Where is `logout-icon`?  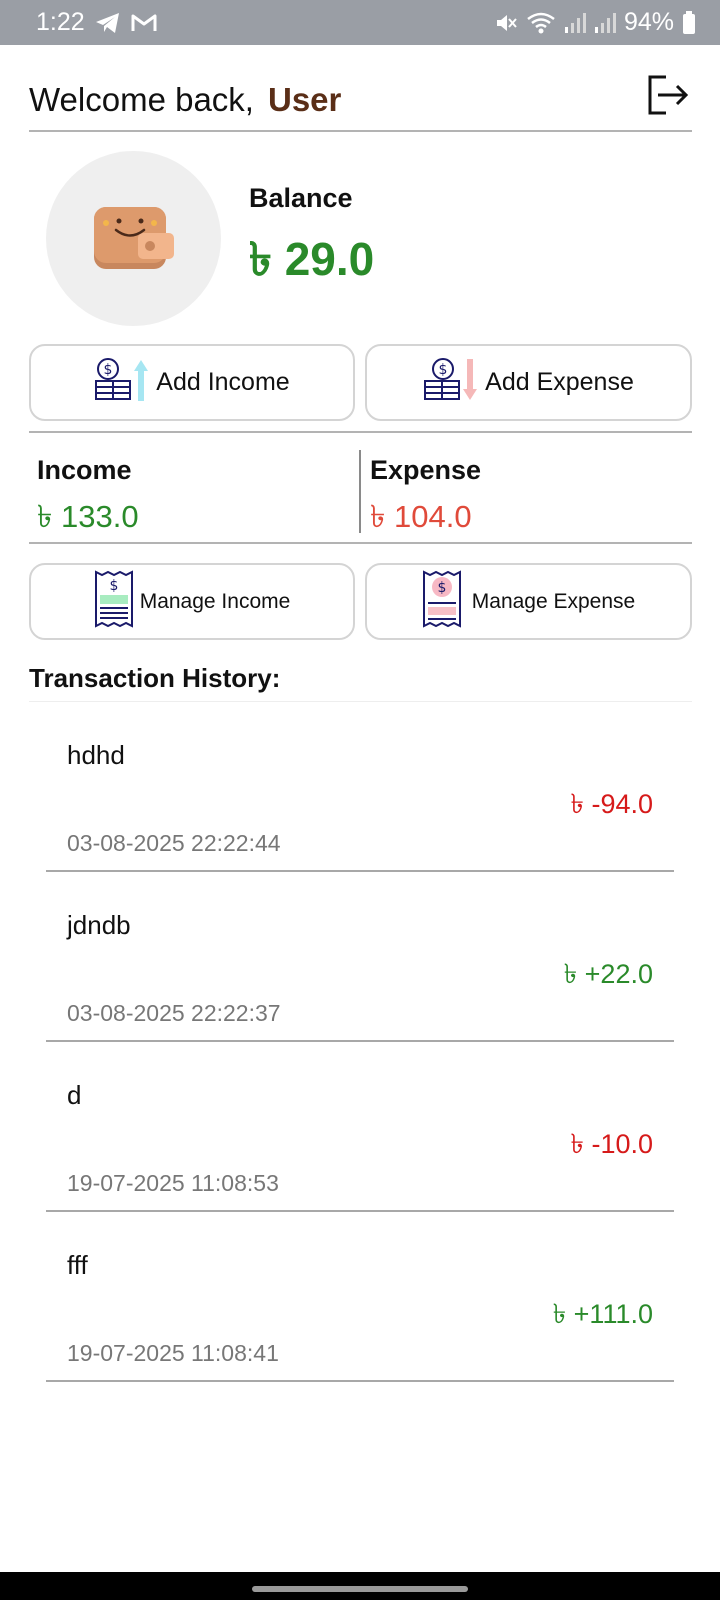 logout-icon is located at coordinates (668, 97).